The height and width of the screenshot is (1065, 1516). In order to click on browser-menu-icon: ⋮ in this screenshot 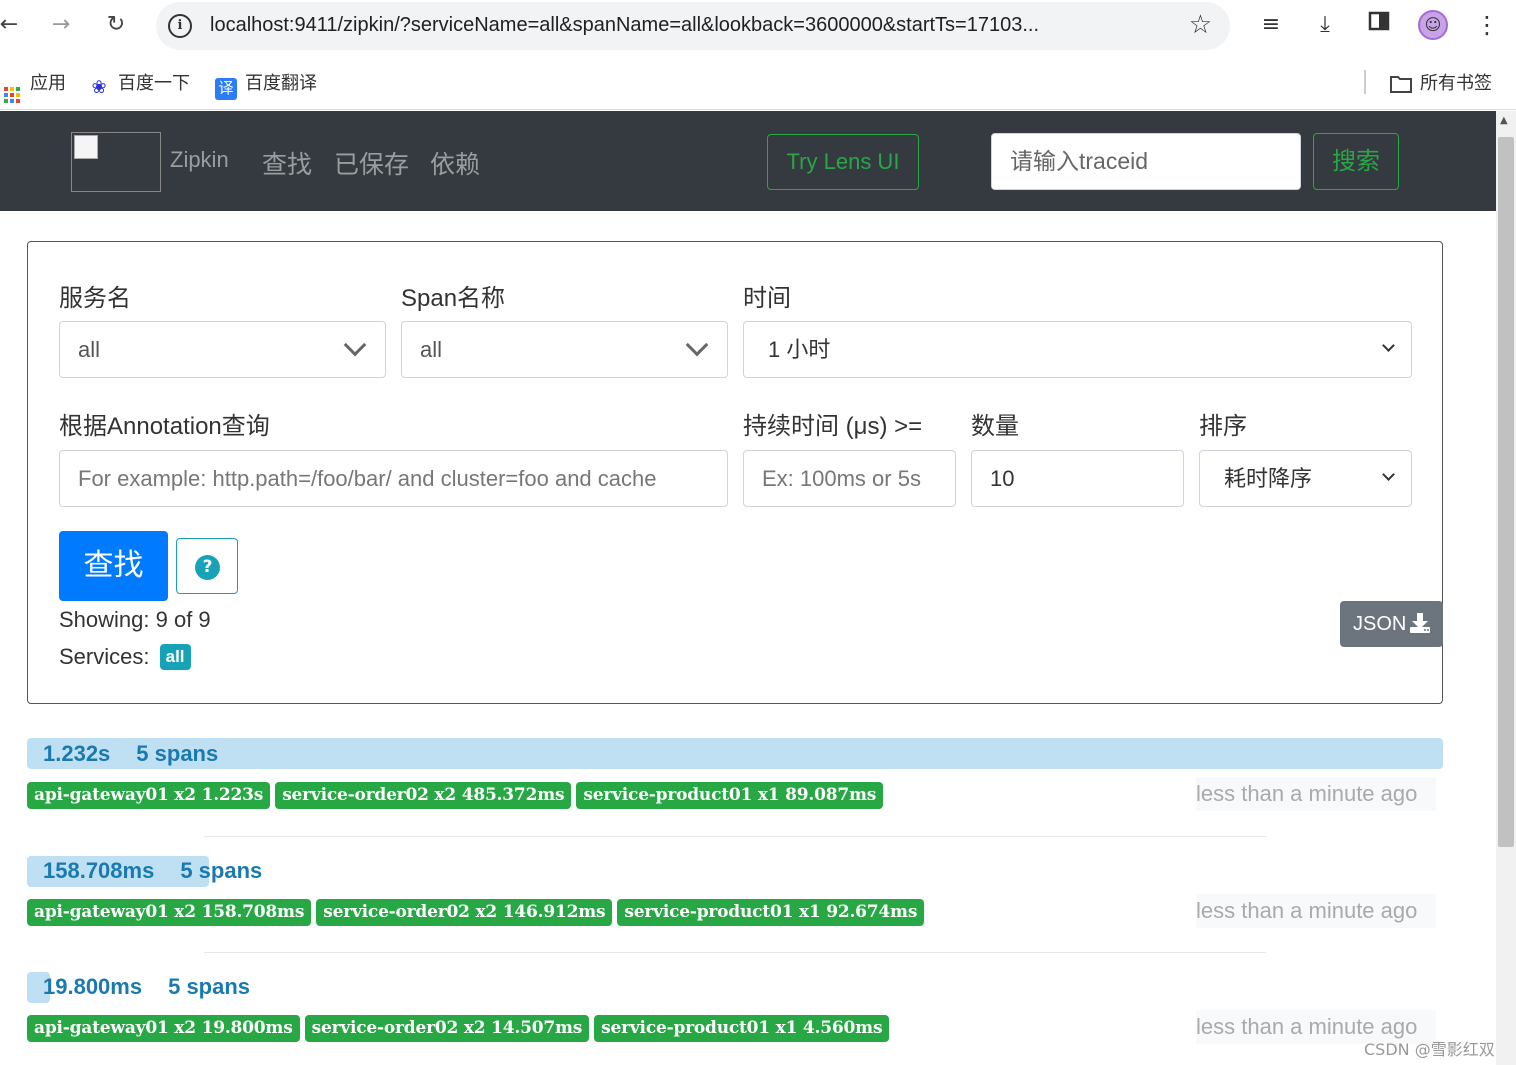, I will do `click(1487, 25)`.